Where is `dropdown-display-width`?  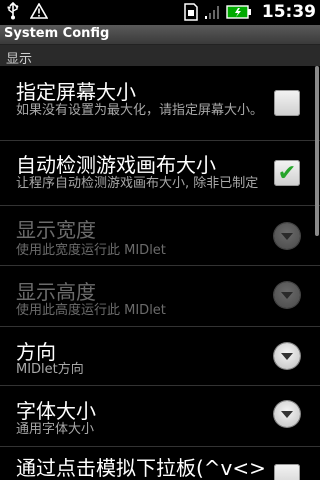 dropdown-display-width is located at coordinates (287, 236).